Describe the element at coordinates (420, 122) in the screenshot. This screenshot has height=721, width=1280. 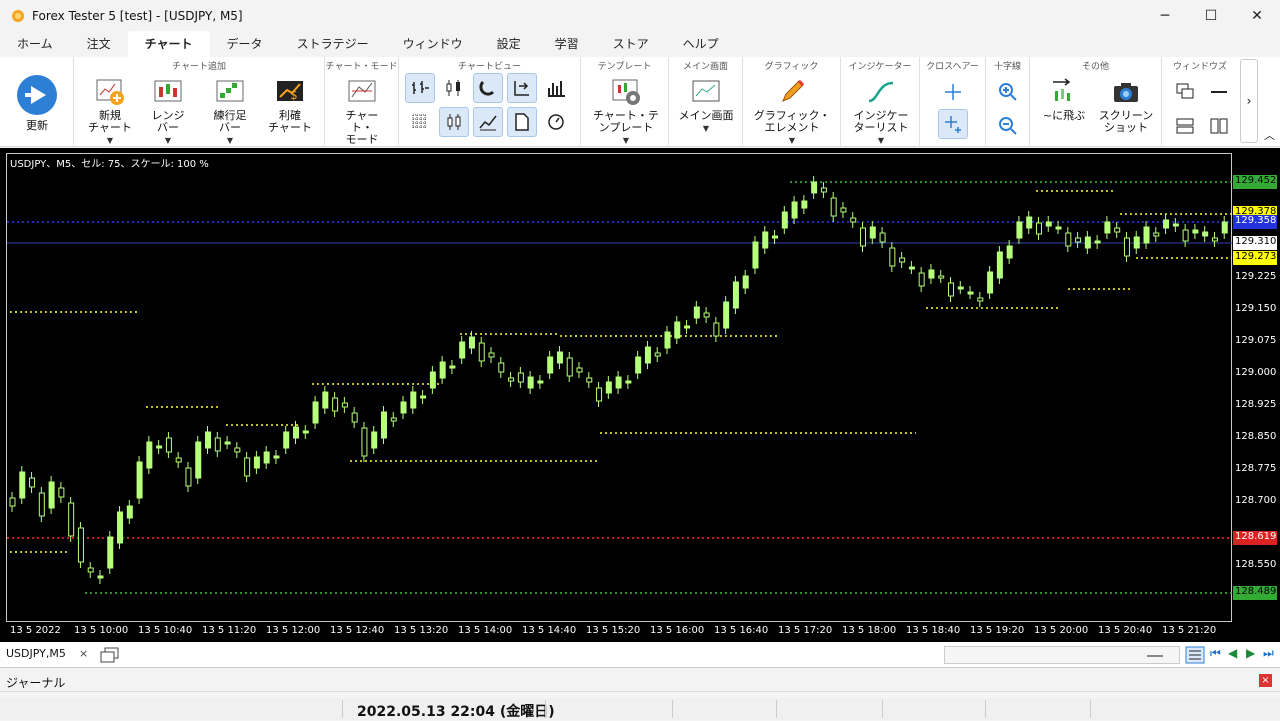
I see `grid-button` at that location.